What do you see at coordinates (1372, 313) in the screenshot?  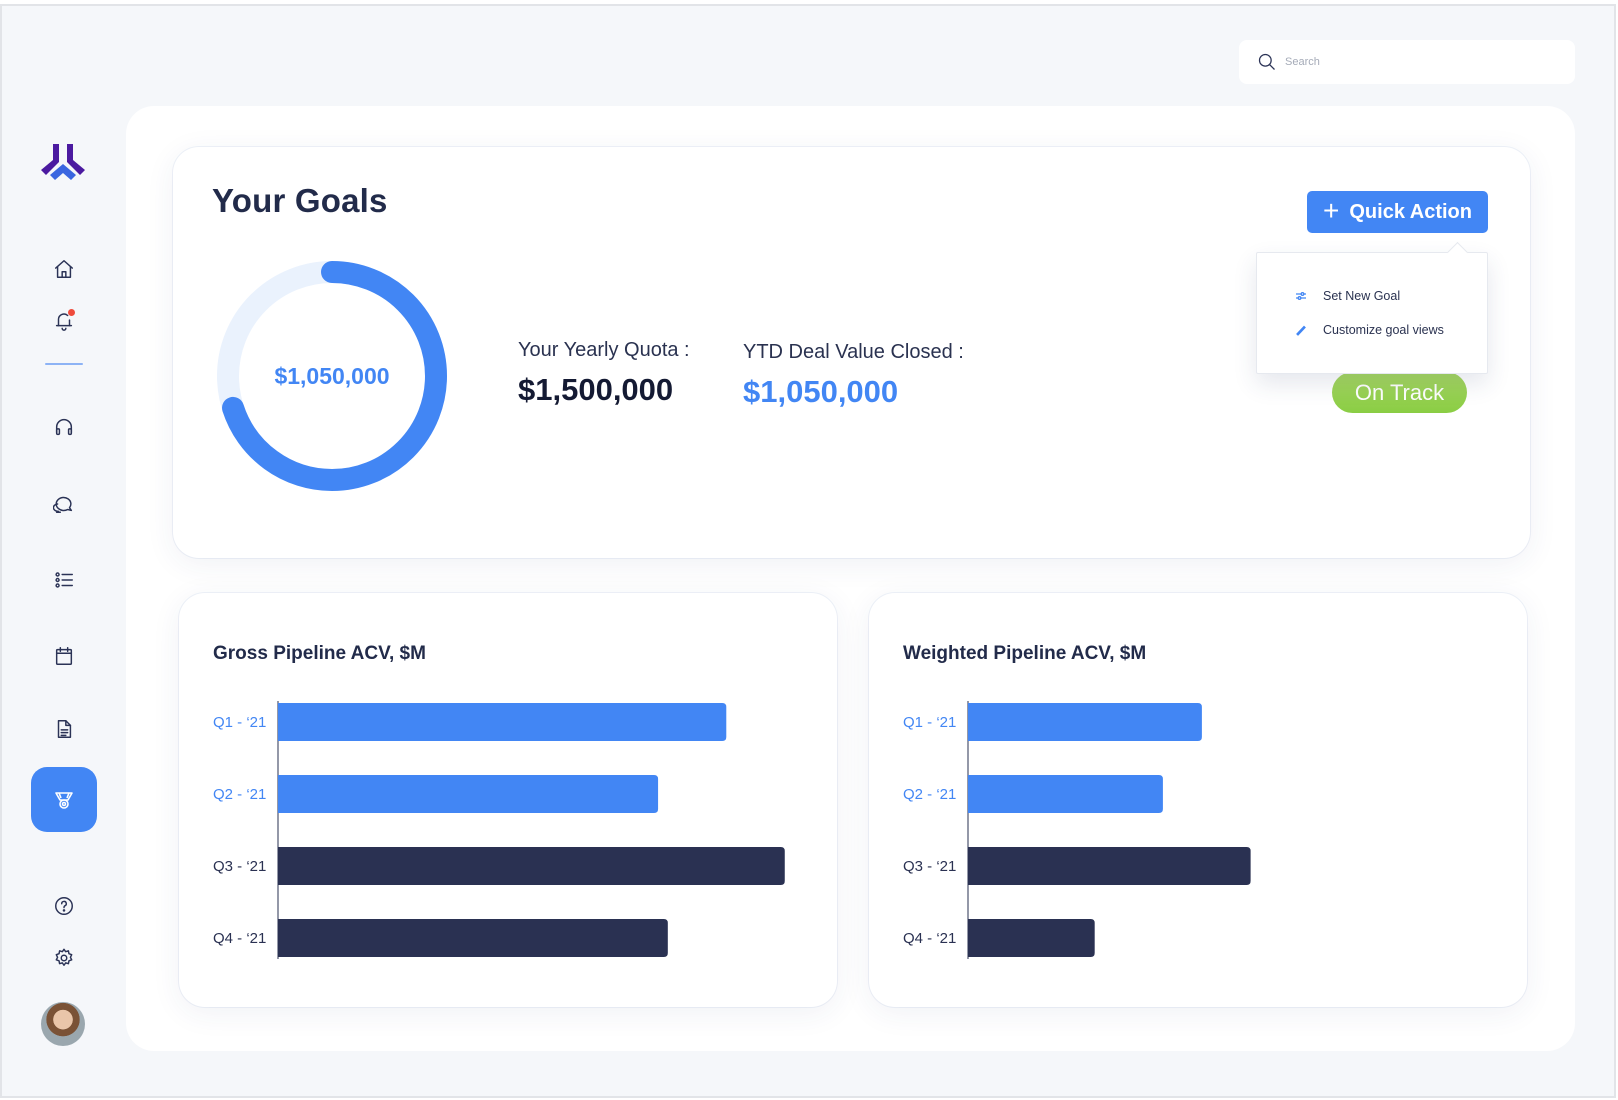 I see `quick-action-menu: Set New Goal Customize goal views` at bounding box center [1372, 313].